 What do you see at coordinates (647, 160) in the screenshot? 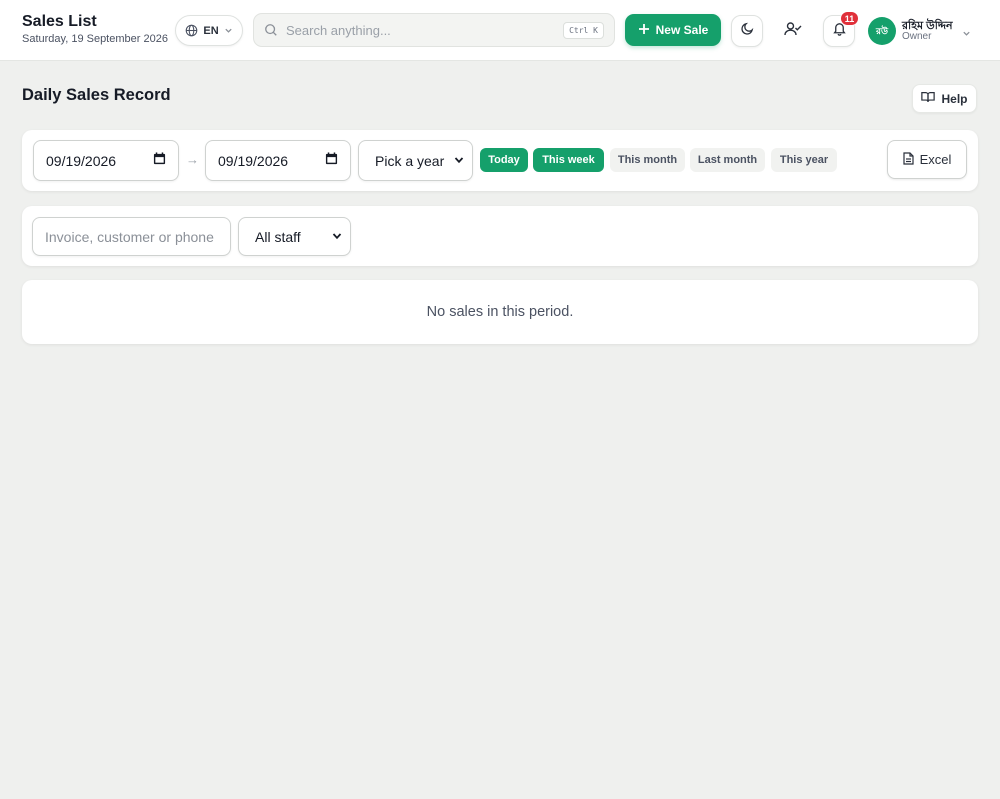
I see `range-this-month-button: This month` at bounding box center [647, 160].